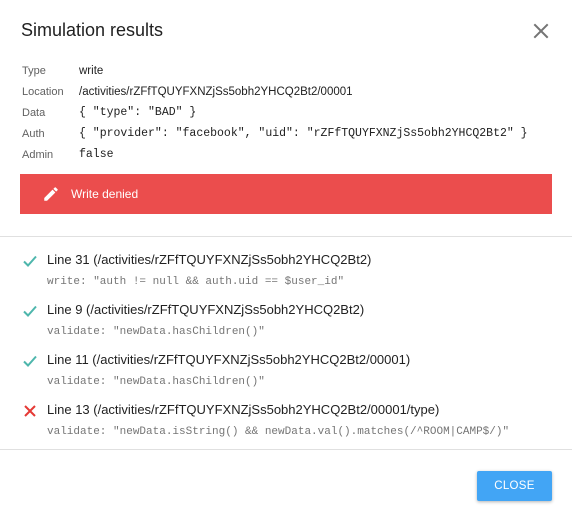  What do you see at coordinates (286, 485) in the screenshot?
I see `dialog-footer: CLOSE` at bounding box center [286, 485].